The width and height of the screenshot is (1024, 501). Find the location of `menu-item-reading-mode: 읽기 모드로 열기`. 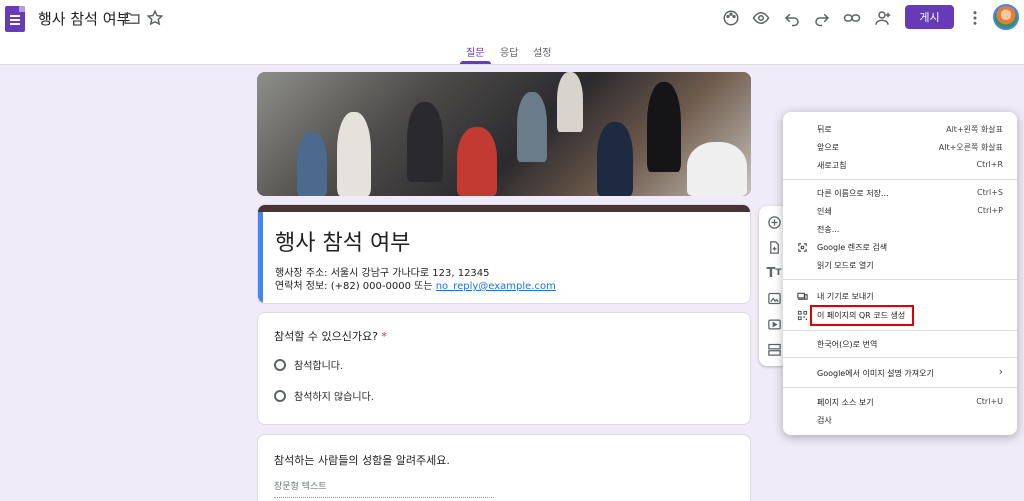

menu-item-reading-mode: 읽기 모드로 열기 is located at coordinates (900, 265).